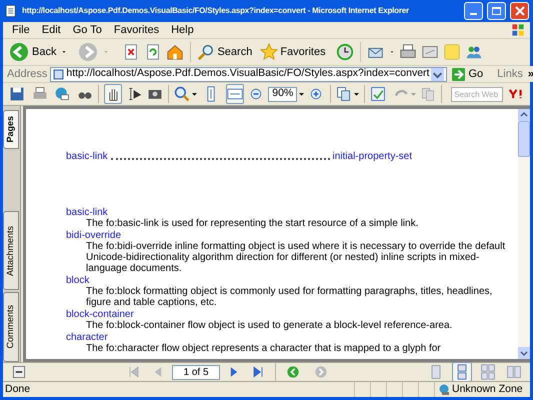 Image resolution: width=533 pixels, height=400 pixels. Describe the element at coordinates (293, 372) in the screenshot. I see `back-view-icon` at that location.